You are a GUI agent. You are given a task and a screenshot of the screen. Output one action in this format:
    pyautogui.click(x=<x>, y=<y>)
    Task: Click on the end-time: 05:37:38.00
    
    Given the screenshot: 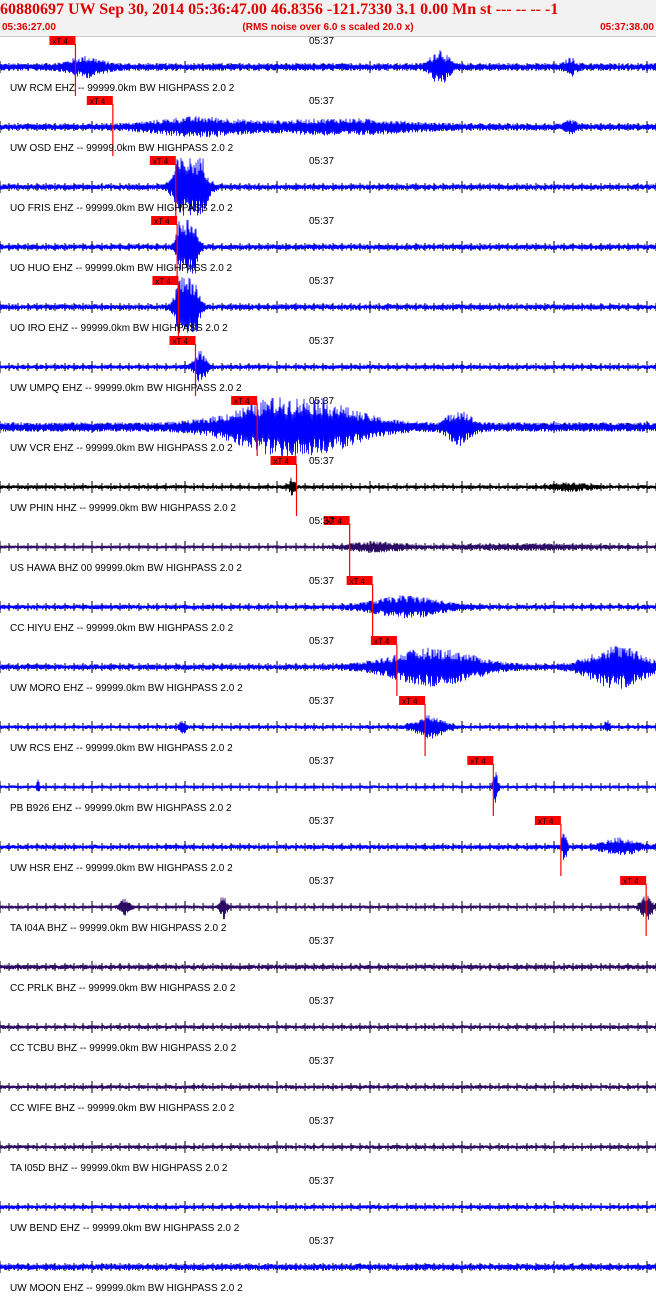 What is the action you would take?
    pyautogui.click(x=627, y=27)
    